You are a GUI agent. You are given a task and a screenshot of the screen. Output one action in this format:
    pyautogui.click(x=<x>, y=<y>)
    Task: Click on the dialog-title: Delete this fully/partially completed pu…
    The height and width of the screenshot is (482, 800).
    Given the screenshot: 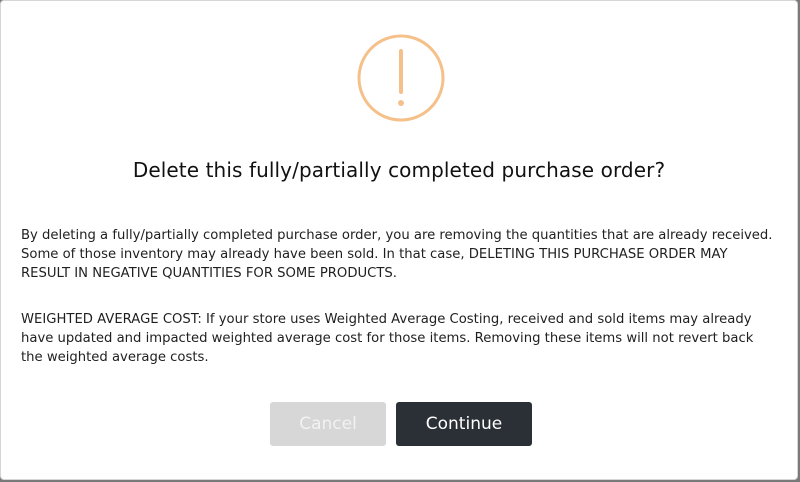 What is the action you would take?
    pyautogui.click(x=399, y=170)
    